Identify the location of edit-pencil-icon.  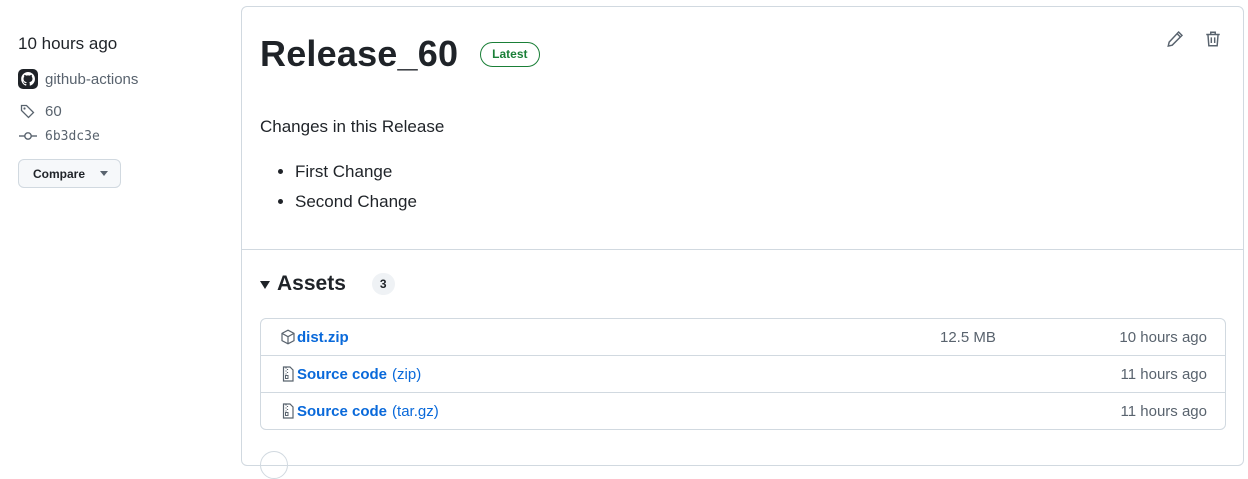
(1175, 39).